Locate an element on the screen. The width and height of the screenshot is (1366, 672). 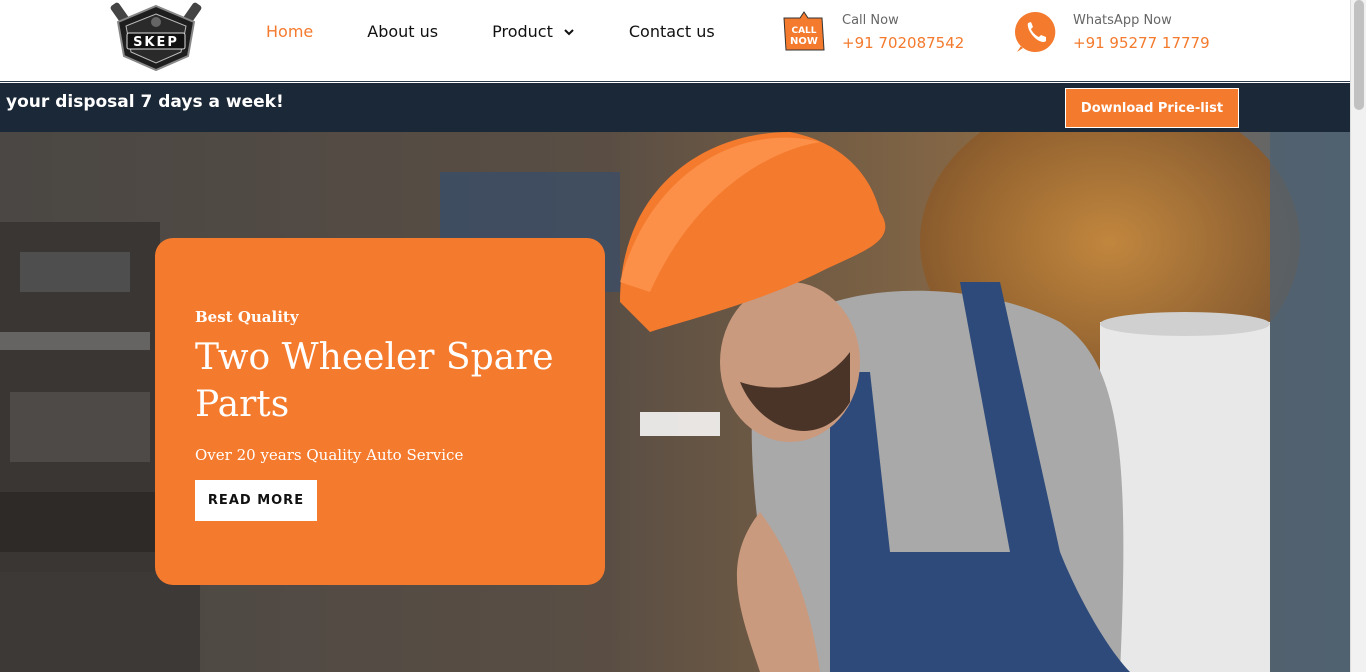
site-logo: SKEP is located at coordinates (156, 36).